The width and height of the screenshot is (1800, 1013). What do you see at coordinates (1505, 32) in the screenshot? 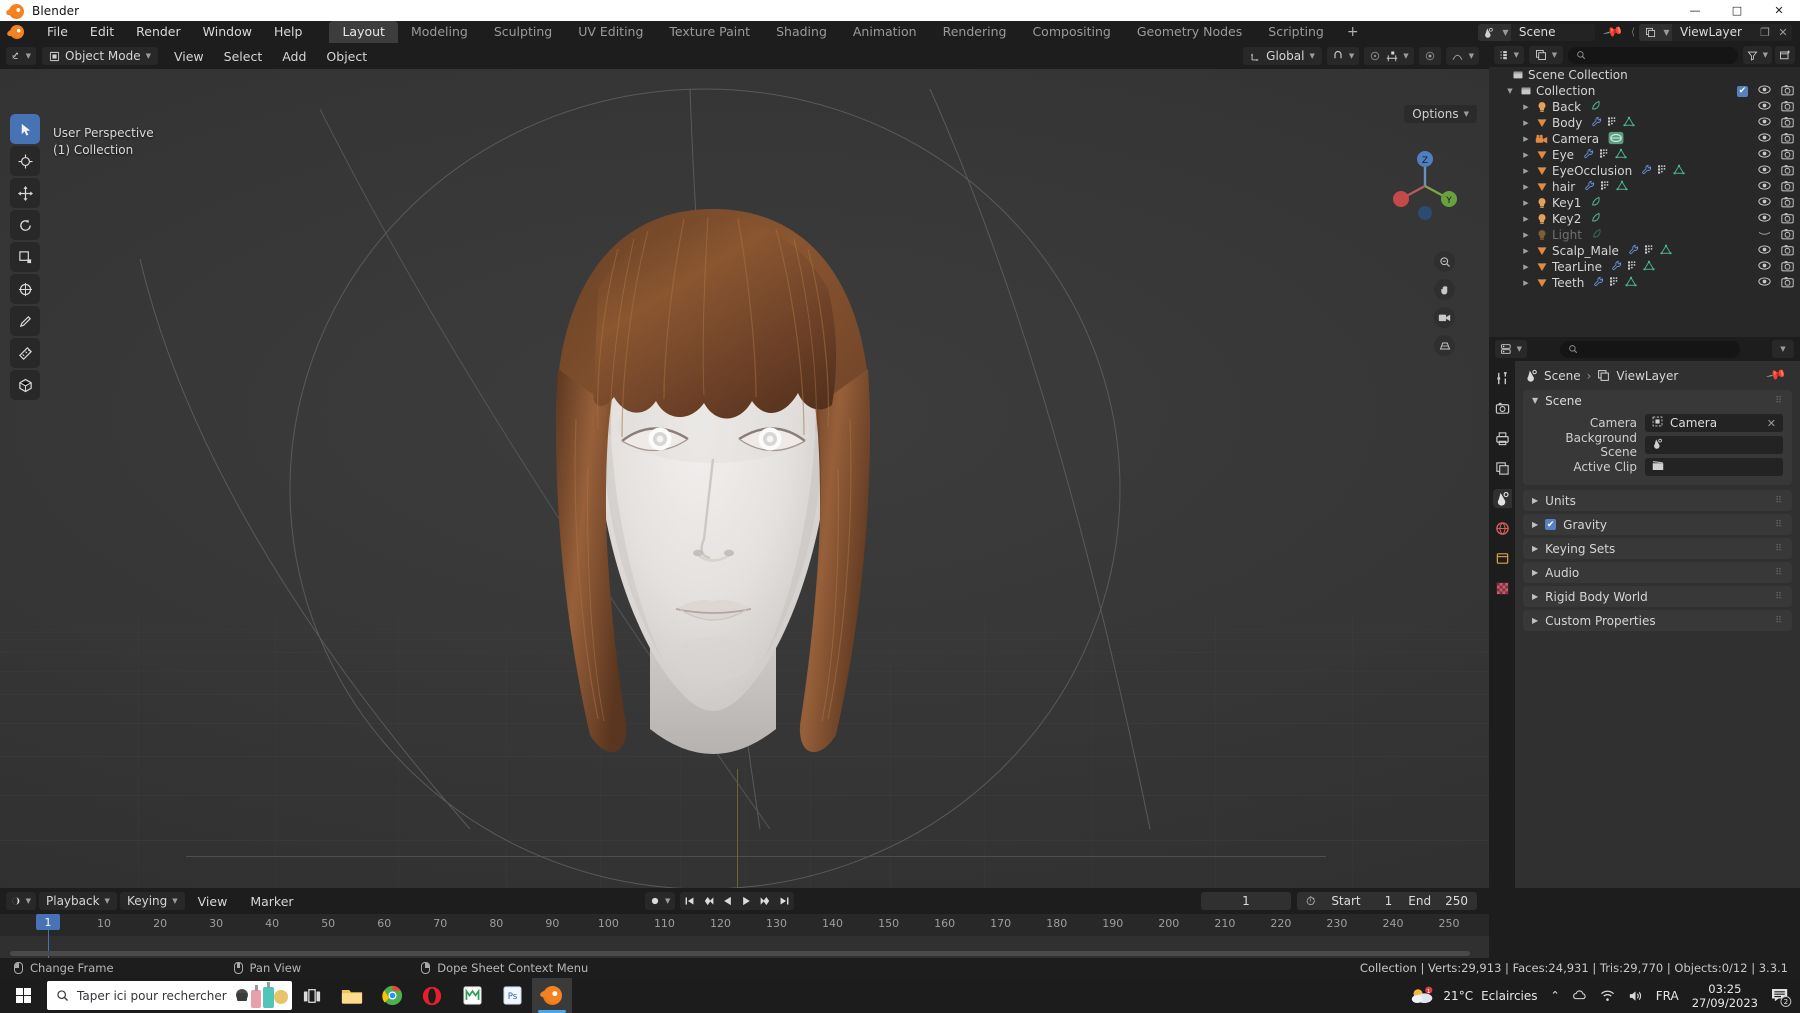
I see `scene-dropdown-chevron-icon: ▼` at bounding box center [1505, 32].